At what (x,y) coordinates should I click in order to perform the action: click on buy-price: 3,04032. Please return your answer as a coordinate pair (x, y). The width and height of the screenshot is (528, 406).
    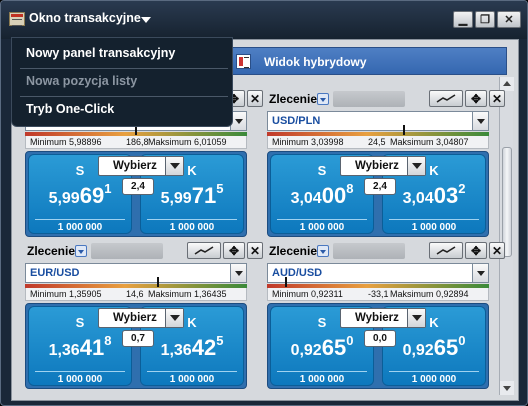
    Looking at the image, I should click on (434, 195).